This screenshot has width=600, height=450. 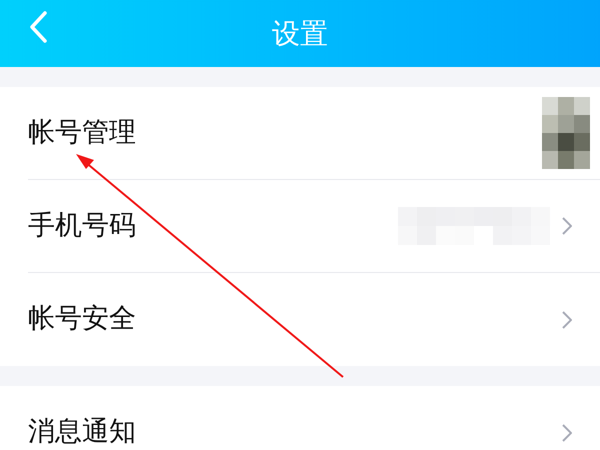 What do you see at coordinates (314, 418) in the screenshot?
I see `settings-row: 消息通知` at bounding box center [314, 418].